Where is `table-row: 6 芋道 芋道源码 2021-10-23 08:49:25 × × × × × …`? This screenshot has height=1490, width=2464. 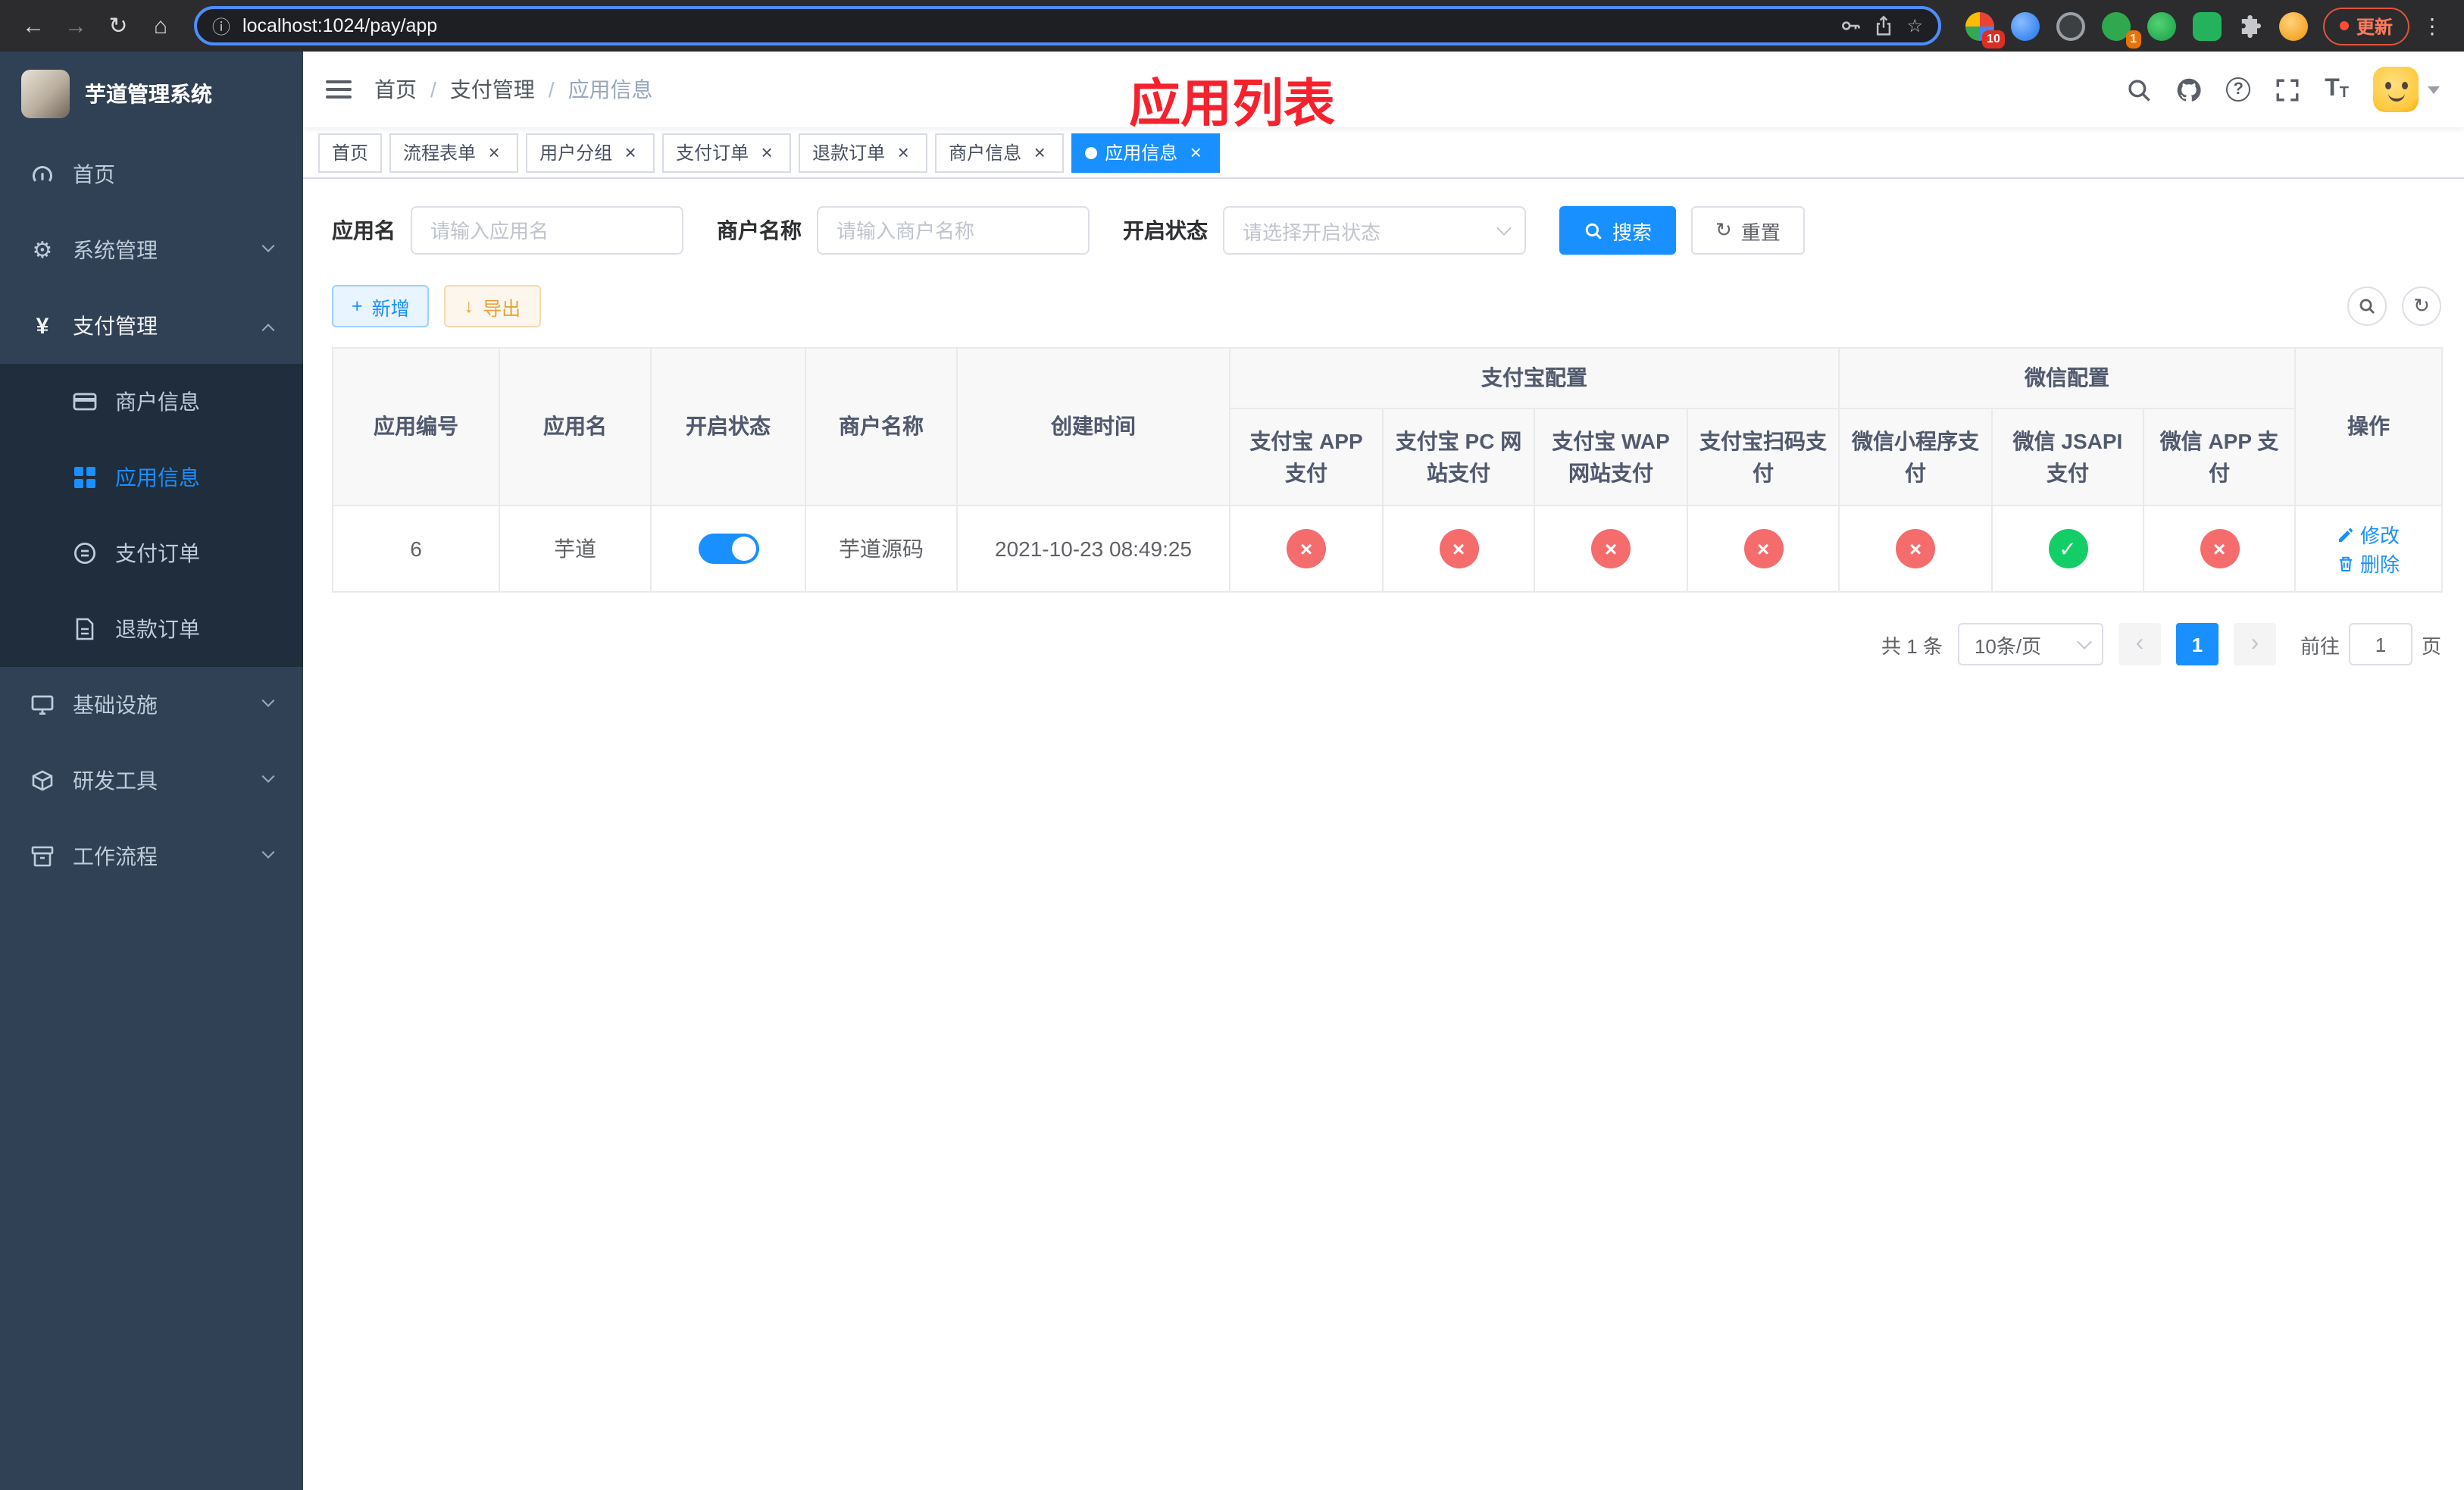
table-row: 6 芋道 芋道源码 2021-10-23 08:49:25 × × × × × … is located at coordinates (1387, 549).